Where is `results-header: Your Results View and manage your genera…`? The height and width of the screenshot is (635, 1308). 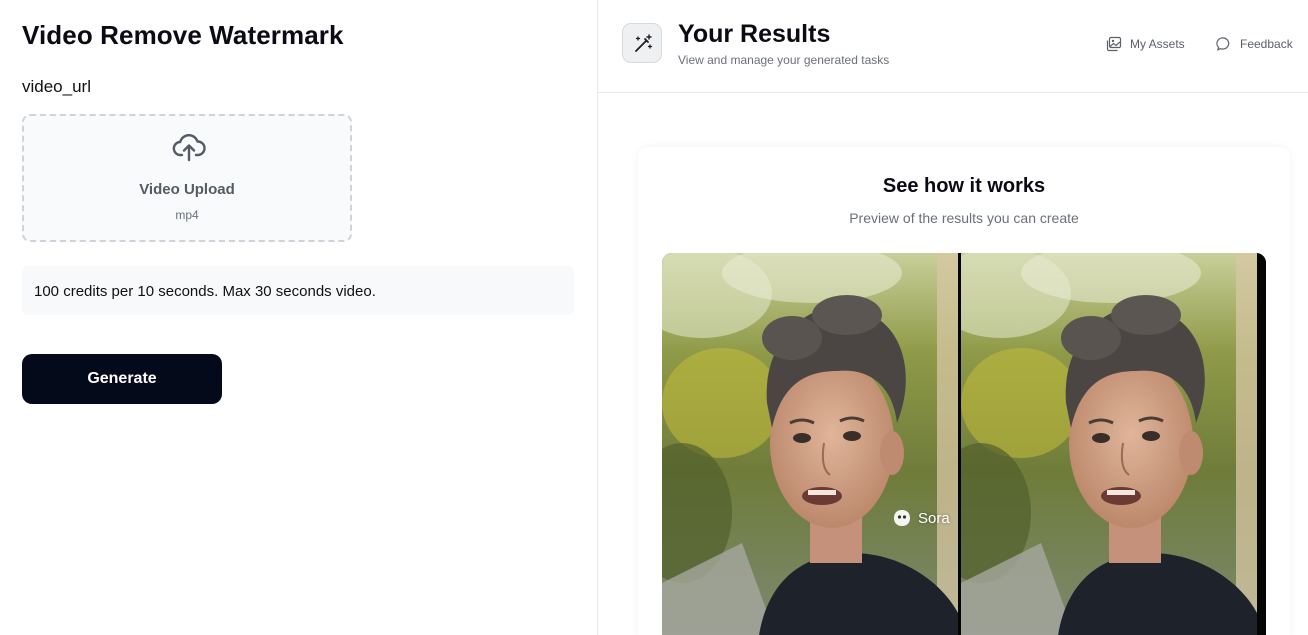 results-header: Your Results View and manage your genera… is located at coordinates (953, 46).